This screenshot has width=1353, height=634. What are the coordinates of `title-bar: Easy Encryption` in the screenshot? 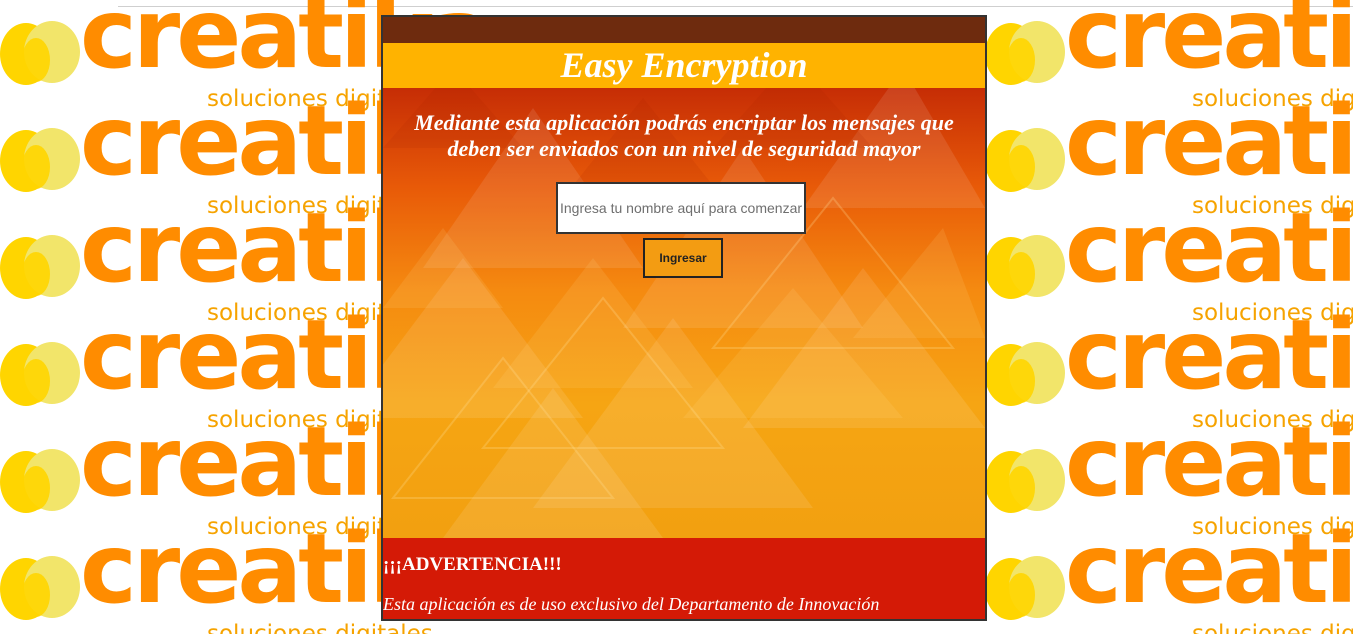 It's located at (684, 65).